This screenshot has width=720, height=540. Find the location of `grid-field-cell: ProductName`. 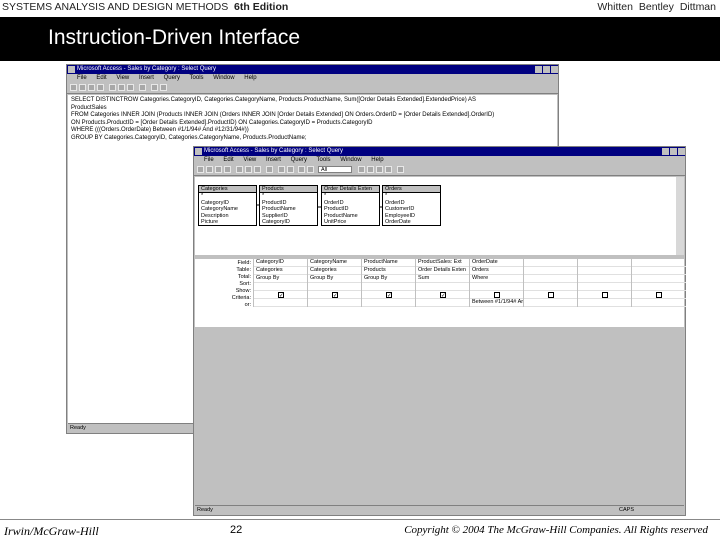

grid-field-cell: ProductName is located at coordinates (389, 263).